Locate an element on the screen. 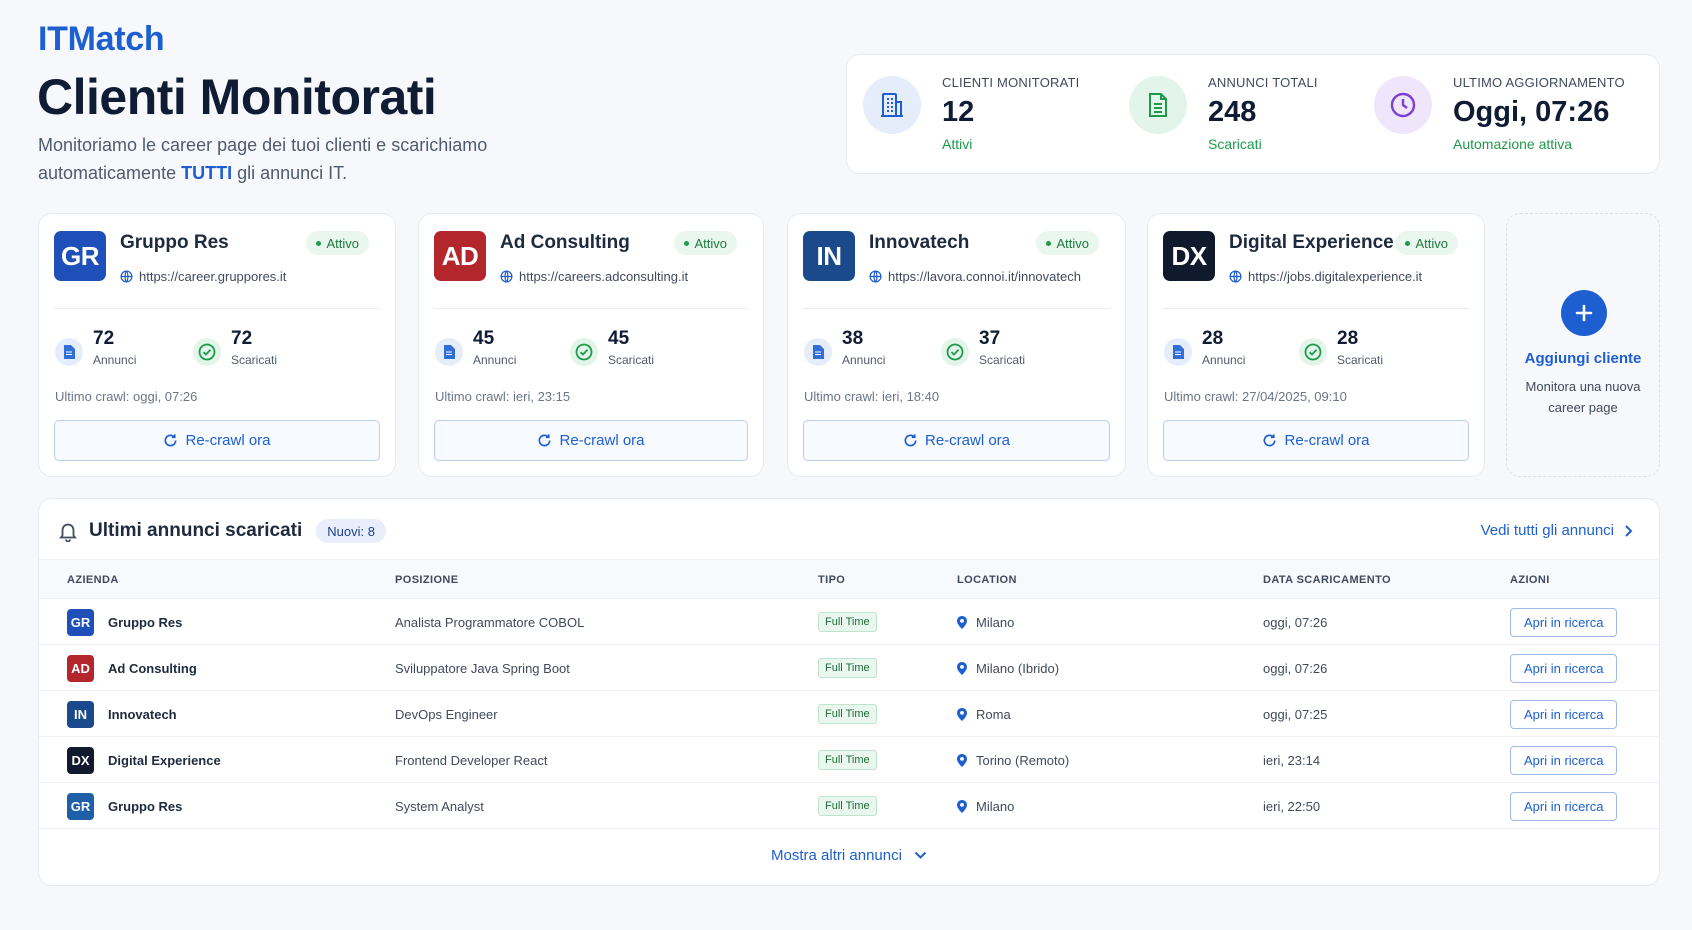  type-badge: Full Time is located at coordinates (847, 622).